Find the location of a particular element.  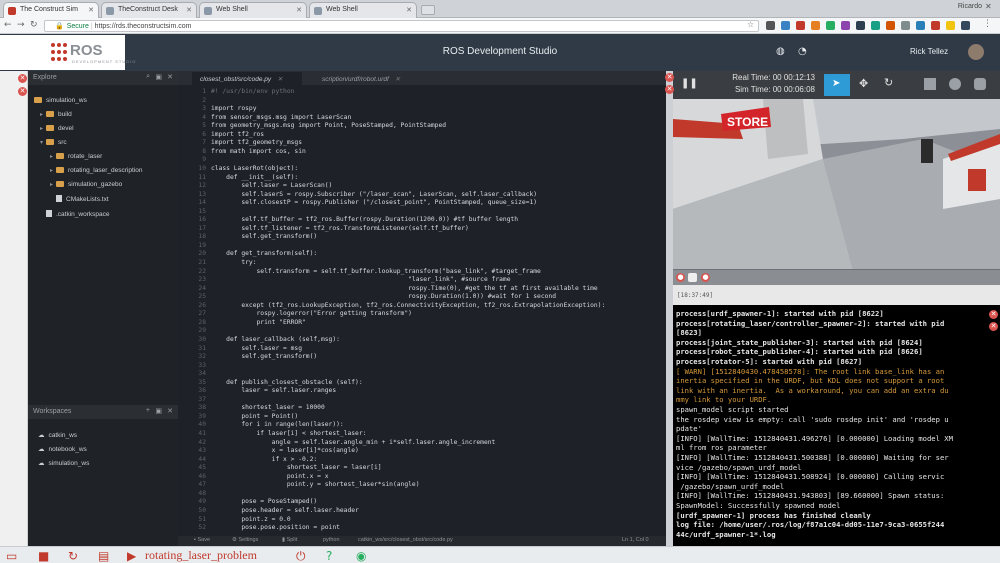

browser-menu-icon: ⋮ is located at coordinates (987, 24).